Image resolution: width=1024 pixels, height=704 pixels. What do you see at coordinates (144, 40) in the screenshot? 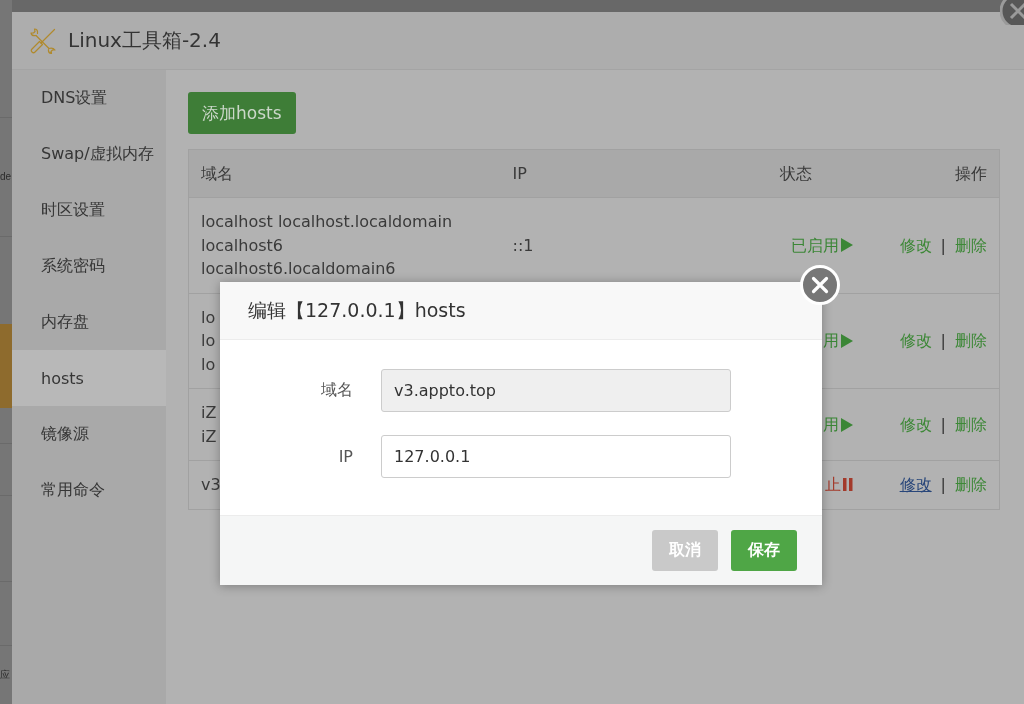
I see `window-title: Linux工具箱-2.4` at bounding box center [144, 40].